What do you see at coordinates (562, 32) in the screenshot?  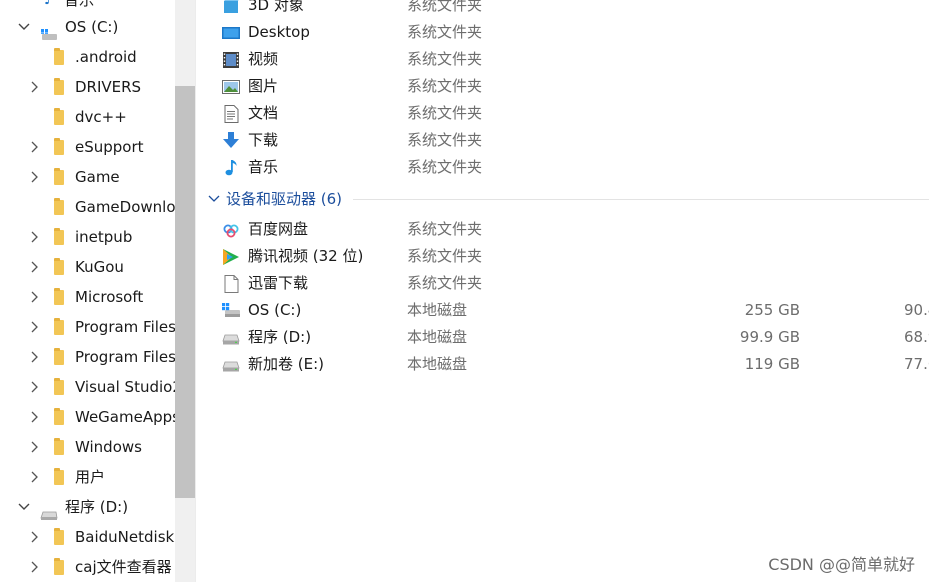 I see `list-item: Desktop 系统文件夹` at bounding box center [562, 32].